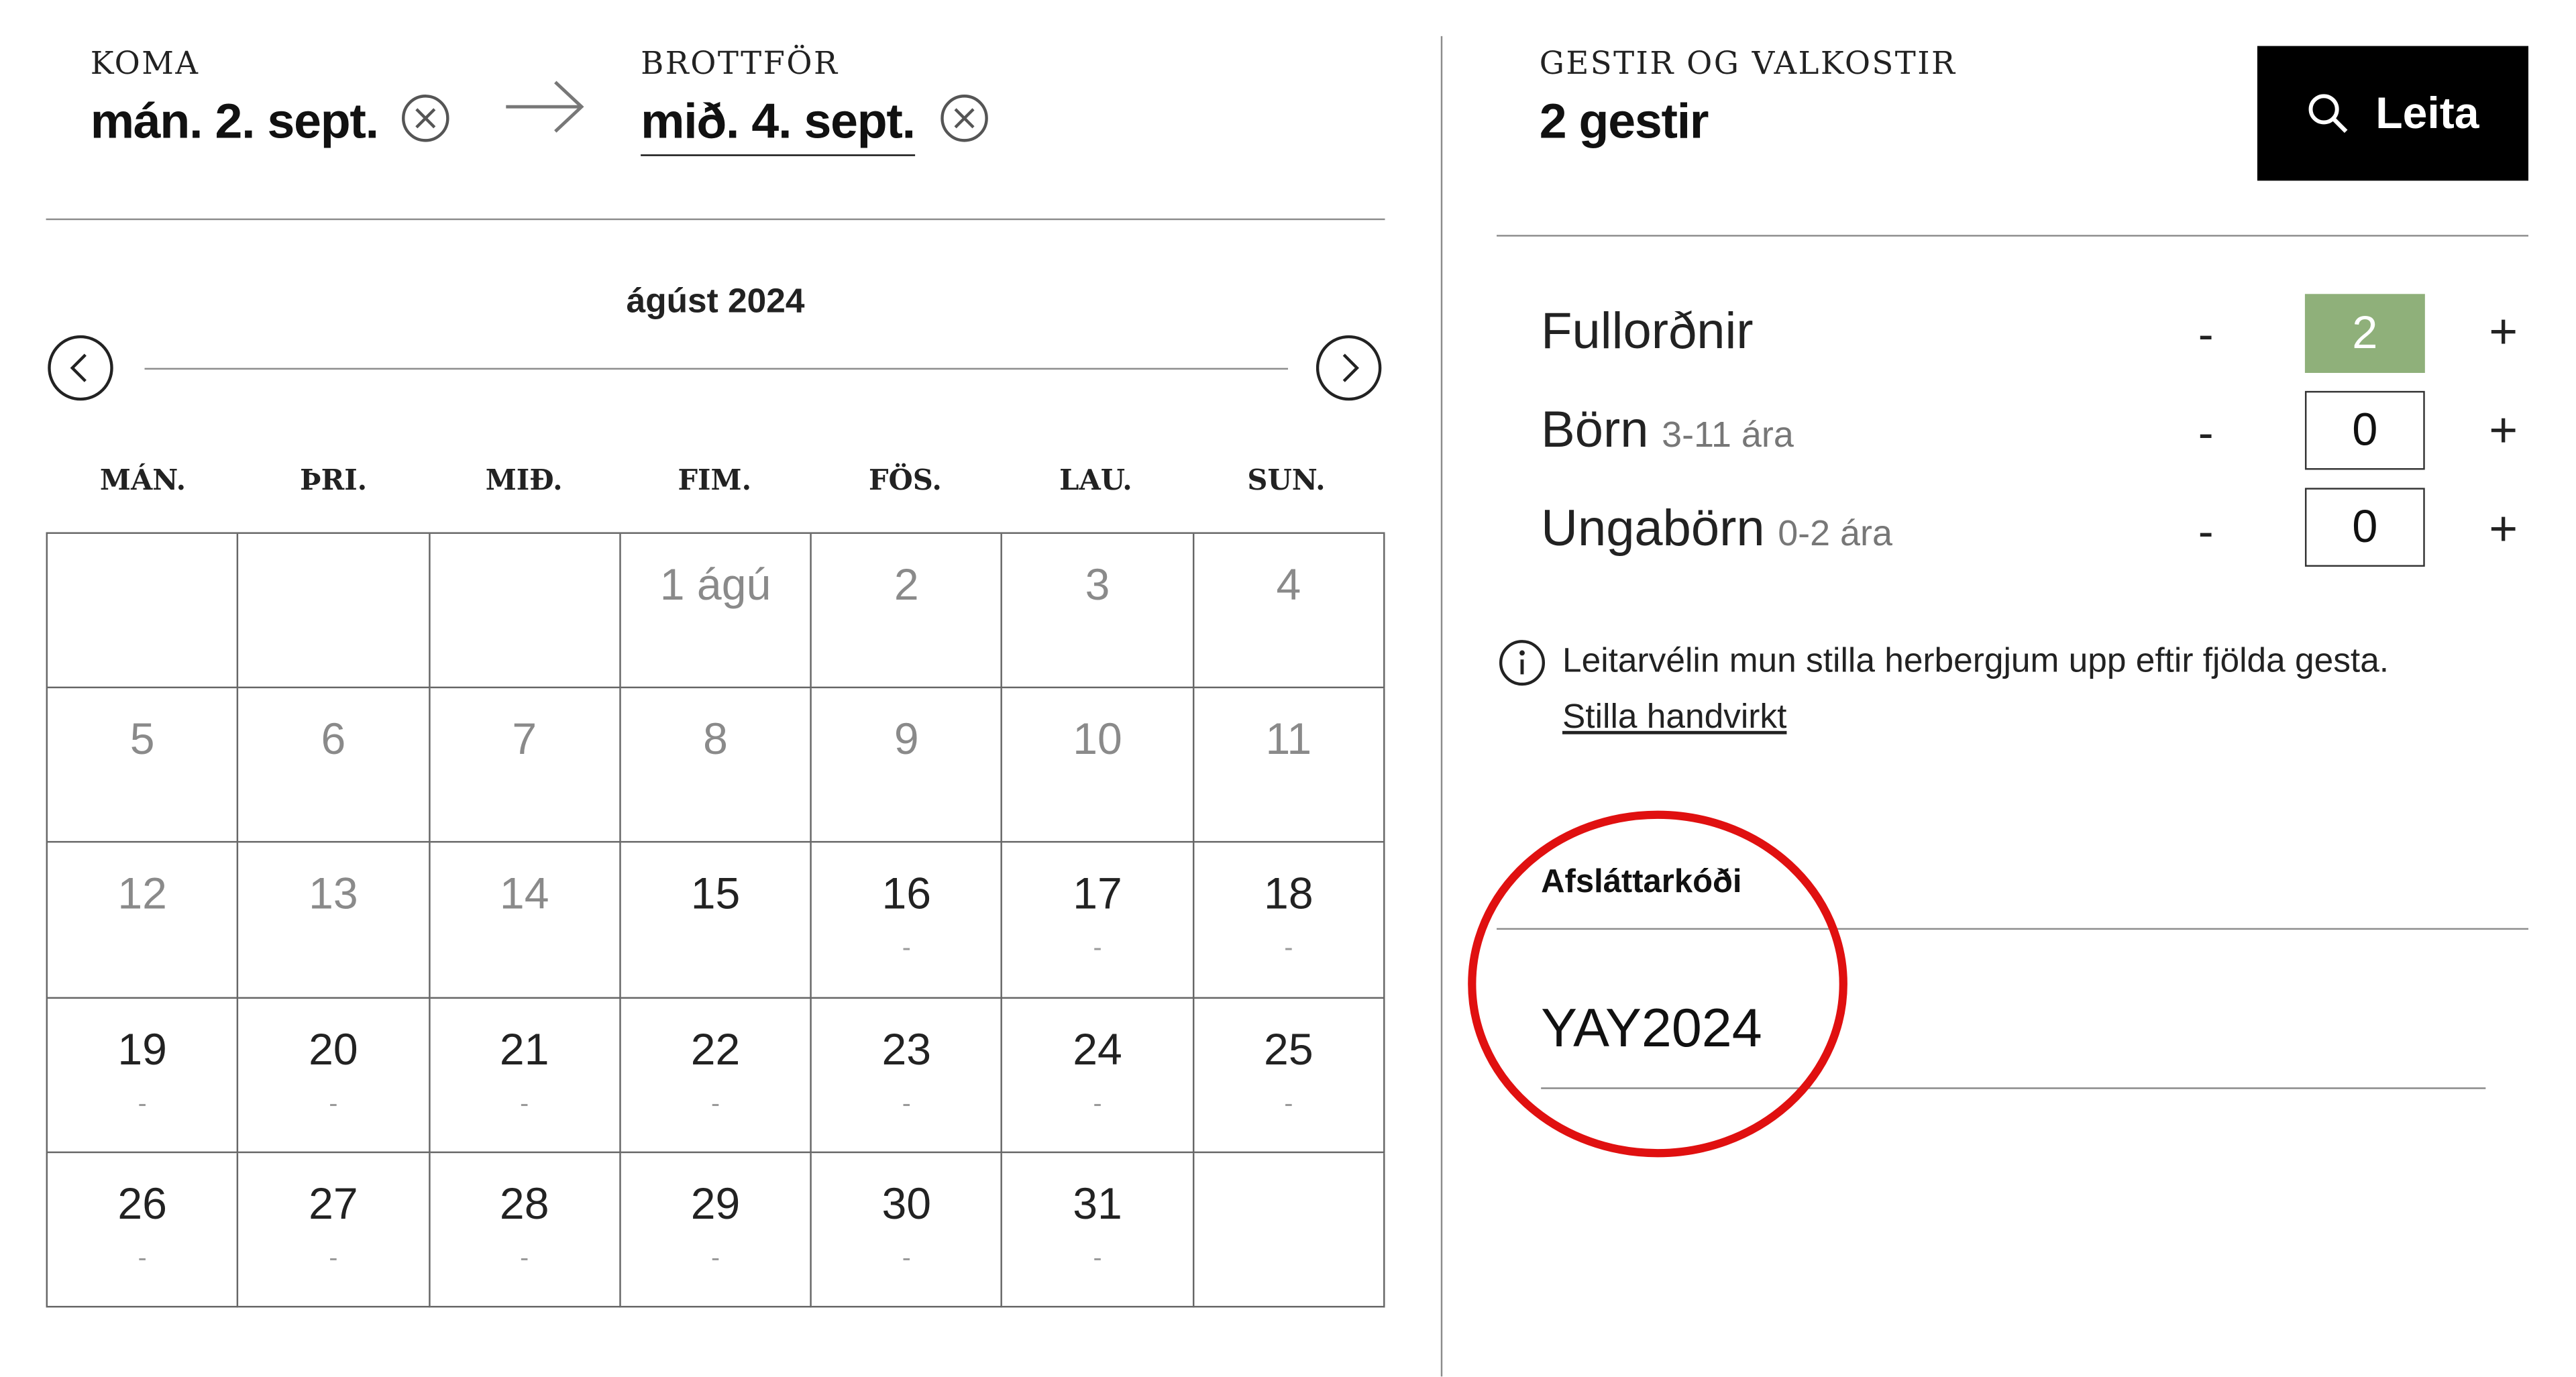  What do you see at coordinates (524, 481) in the screenshot?
I see `weekday-header: MIÐ.` at bounding box center [524, 481].